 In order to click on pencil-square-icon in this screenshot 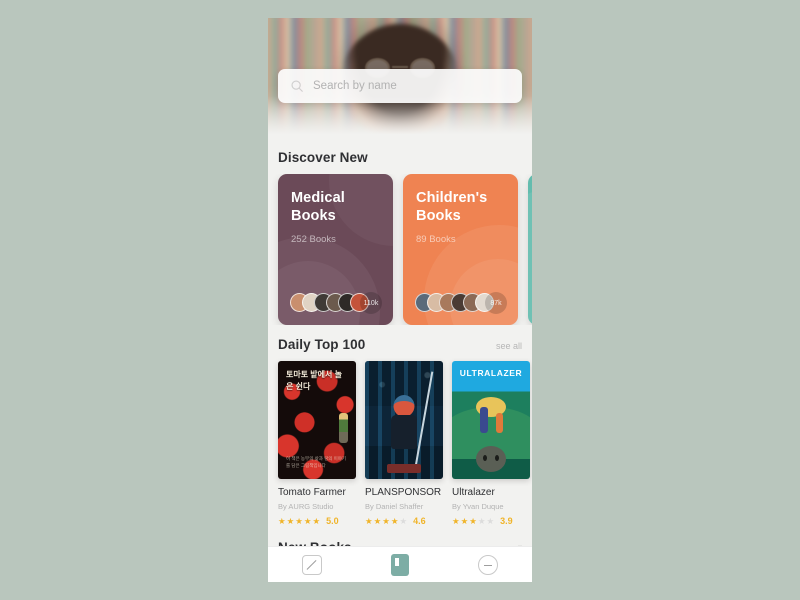, I will do `click(312, 564)`.